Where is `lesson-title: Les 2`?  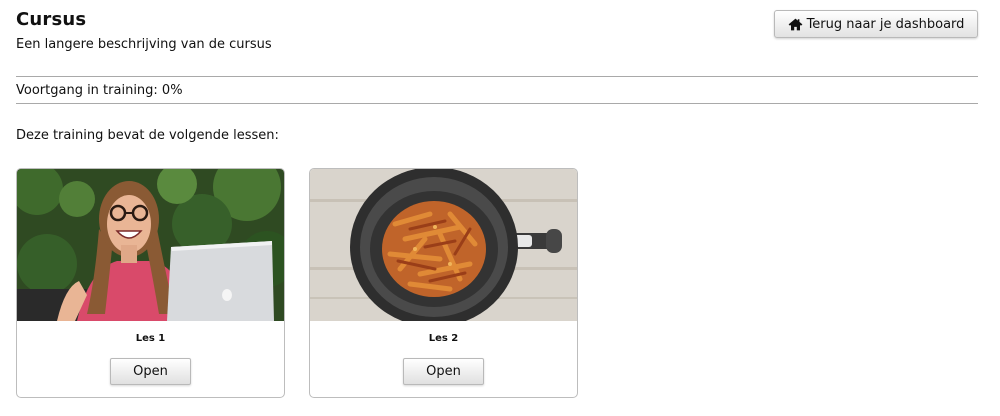 lesson-title: Les 2 is located at coordinates (443, 338).